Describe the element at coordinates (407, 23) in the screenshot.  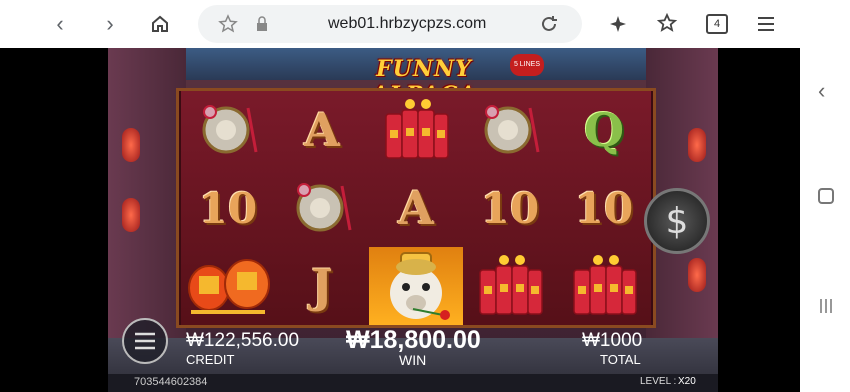
I see `url-text: web01.hrbzycpzs.com` at that location.